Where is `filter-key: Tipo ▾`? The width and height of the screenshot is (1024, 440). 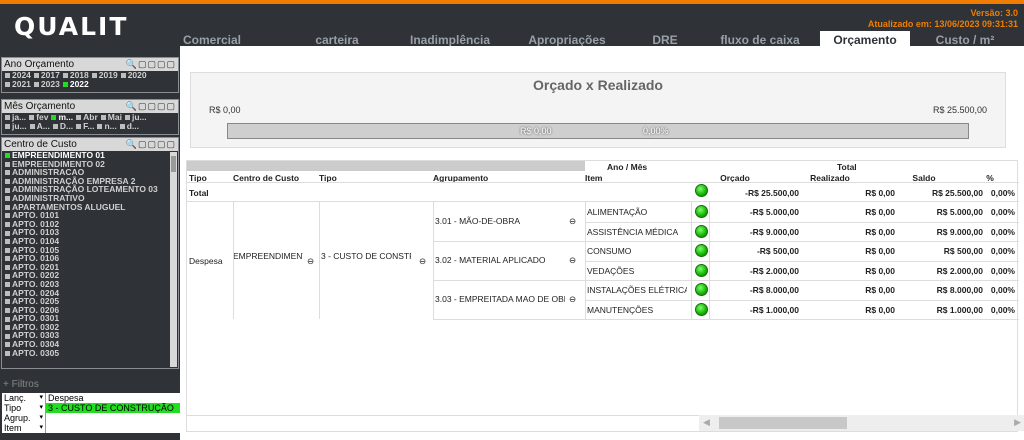 filter-key: Tipo ▾ is located at coordinates (24, 408).